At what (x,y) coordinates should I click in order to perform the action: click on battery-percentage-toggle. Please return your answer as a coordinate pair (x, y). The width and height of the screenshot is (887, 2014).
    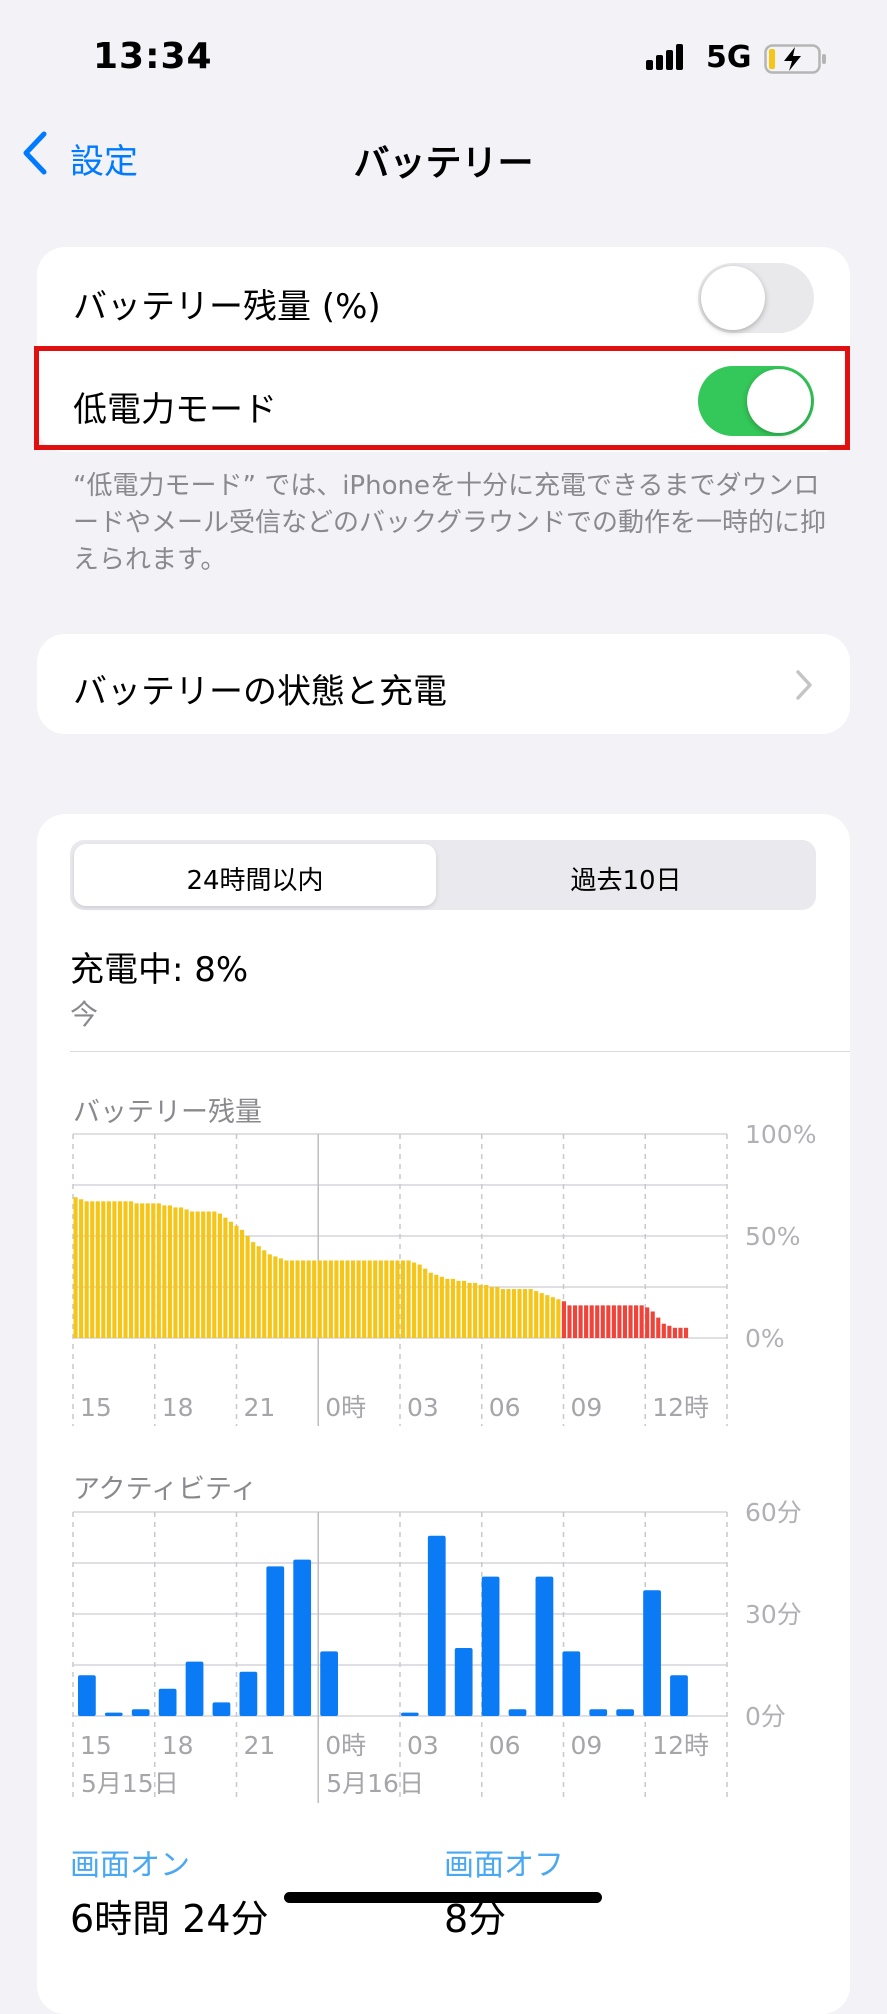
    Looking at the image, I should click on (756, 298).